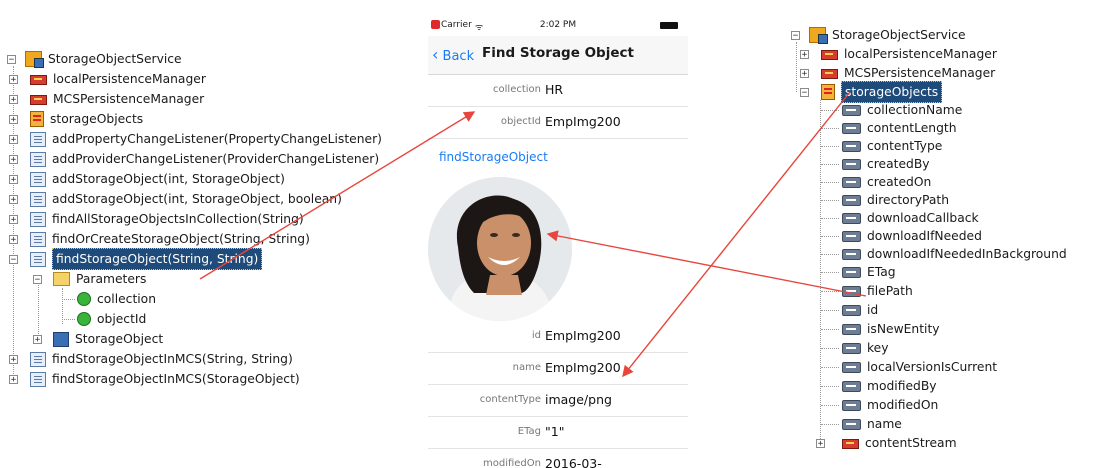  I want to click on status-time: 2:02 PM, so click(558, 25).